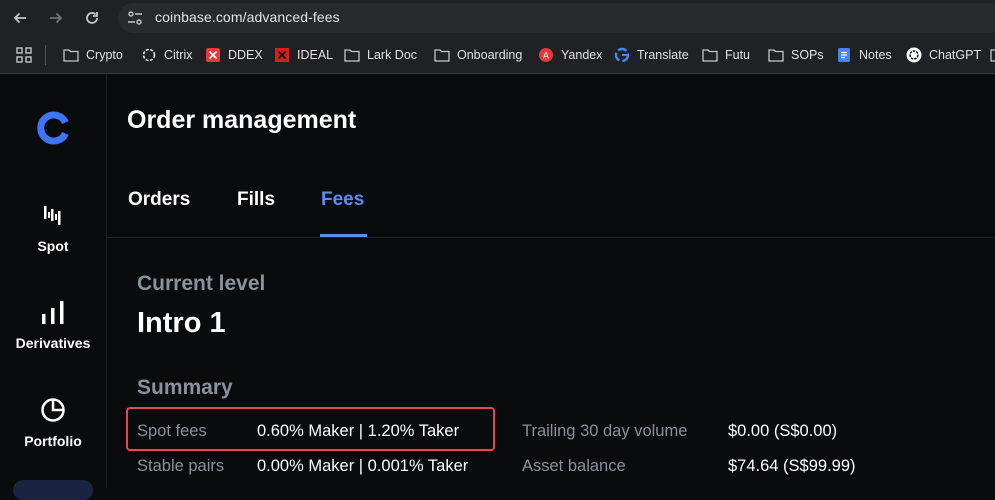 This screenshot has height=500, width=995. I want to click on yandex-translate-icon: A, so click(546, 55).